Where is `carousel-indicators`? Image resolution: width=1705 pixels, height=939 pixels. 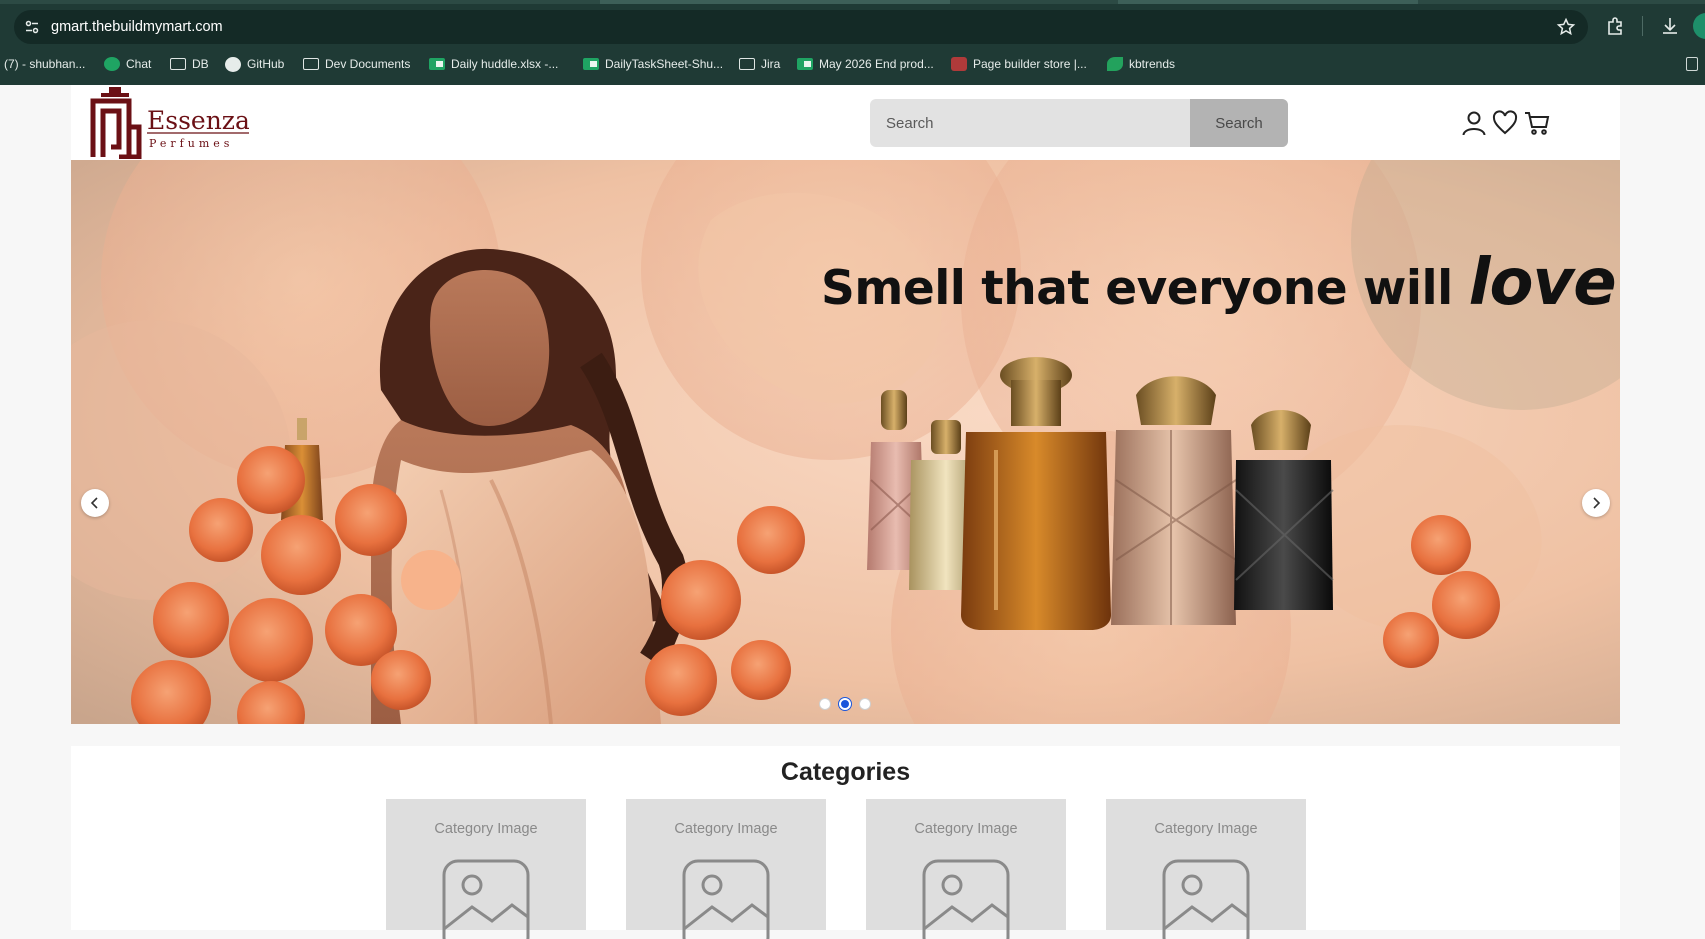 carousel-indicators is located at coordinates (845, 704).